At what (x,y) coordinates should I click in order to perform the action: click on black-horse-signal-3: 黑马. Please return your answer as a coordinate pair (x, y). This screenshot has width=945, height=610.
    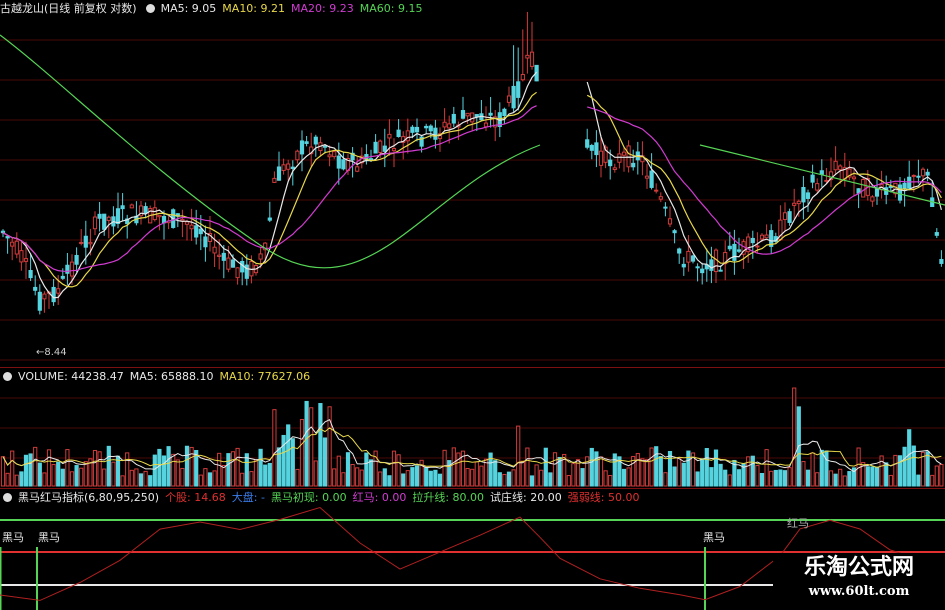
    Looking at the image, I should click on (714, 537).